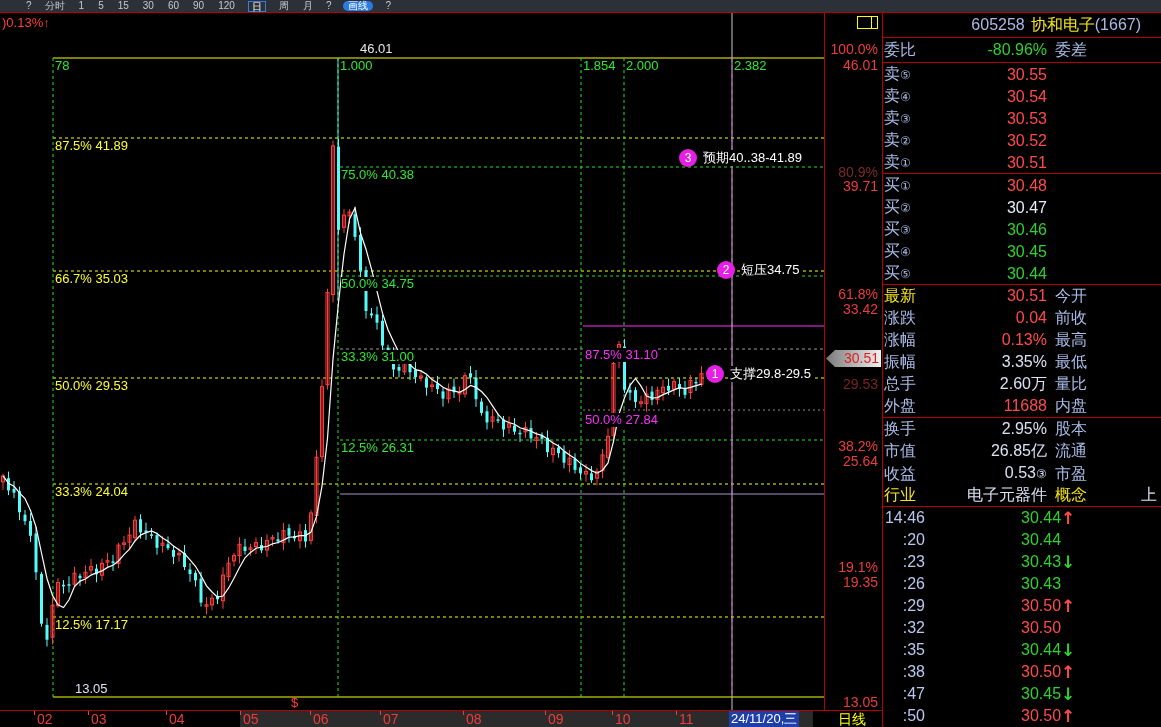  Describe the element at coordinates (853, 358) in the screenshot. I see `current-price-tag: 30.51` at that location.